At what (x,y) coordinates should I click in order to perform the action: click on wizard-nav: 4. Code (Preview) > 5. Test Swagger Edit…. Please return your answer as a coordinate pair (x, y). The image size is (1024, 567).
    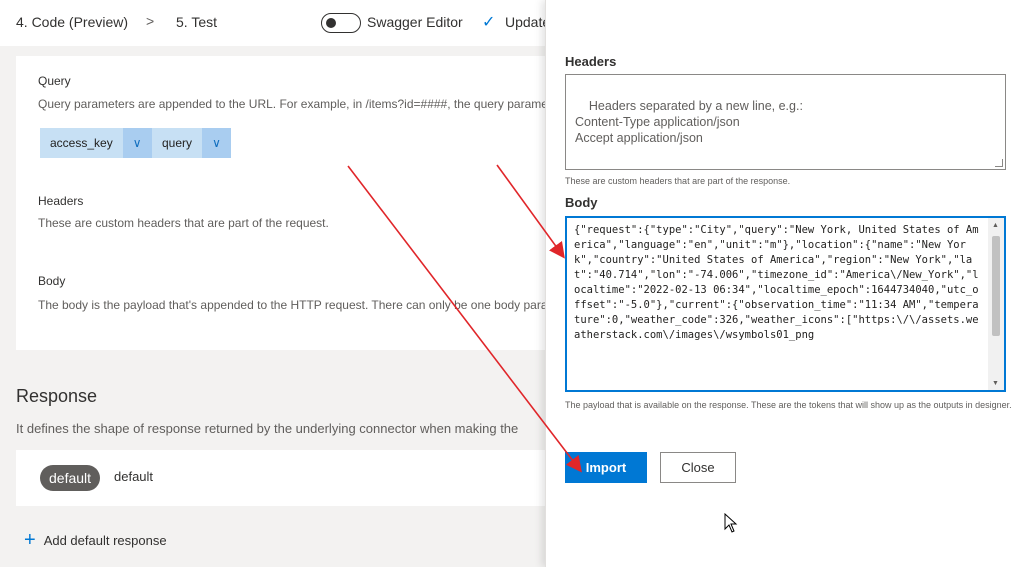
    Looking at the image, I should click on (275, 23).